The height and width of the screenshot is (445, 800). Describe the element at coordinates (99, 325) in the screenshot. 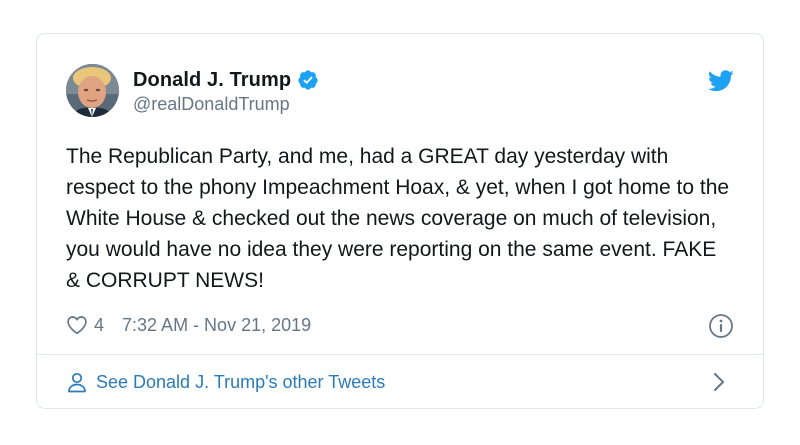

I see `like-count: 4` at that location.